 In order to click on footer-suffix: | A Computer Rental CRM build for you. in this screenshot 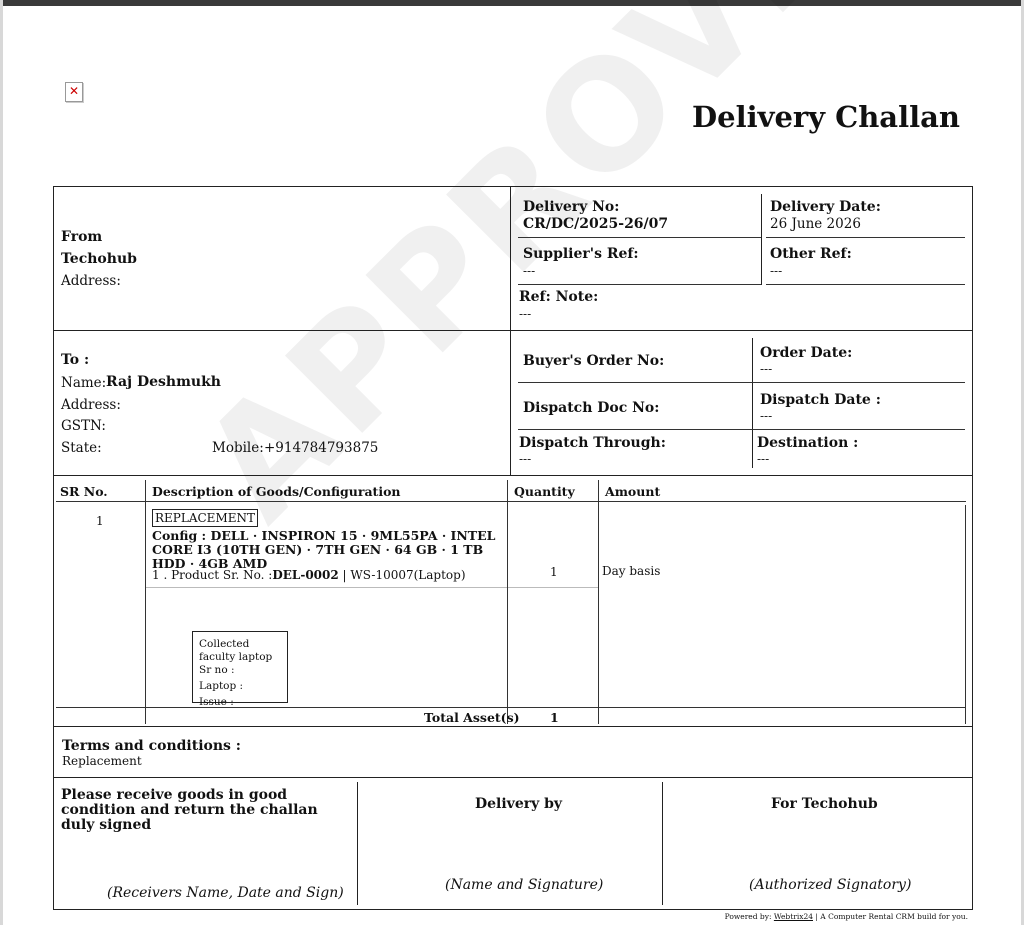, I will do `click(890, 916)`.